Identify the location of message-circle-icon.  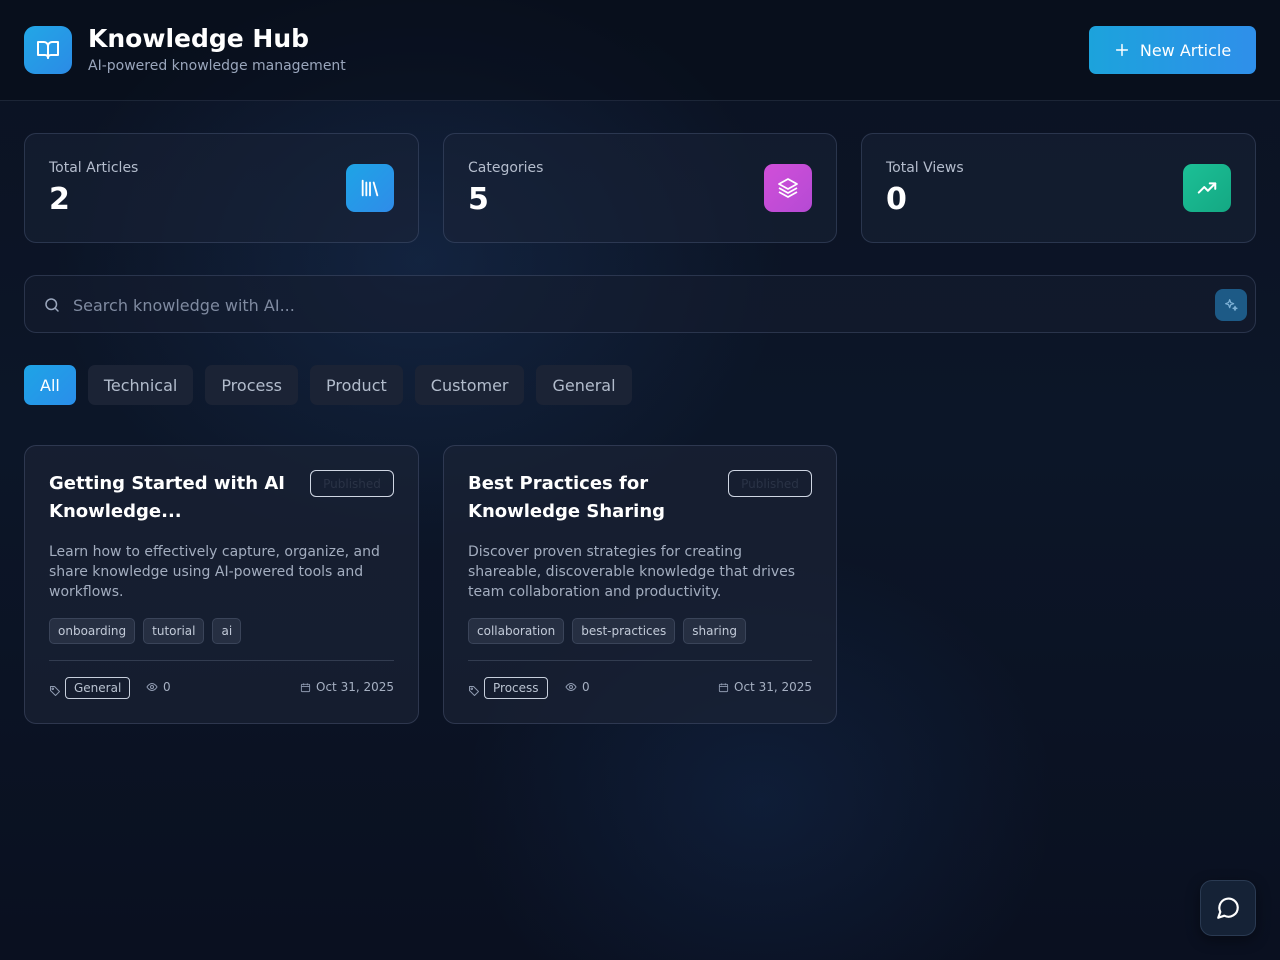
(1228, 908).